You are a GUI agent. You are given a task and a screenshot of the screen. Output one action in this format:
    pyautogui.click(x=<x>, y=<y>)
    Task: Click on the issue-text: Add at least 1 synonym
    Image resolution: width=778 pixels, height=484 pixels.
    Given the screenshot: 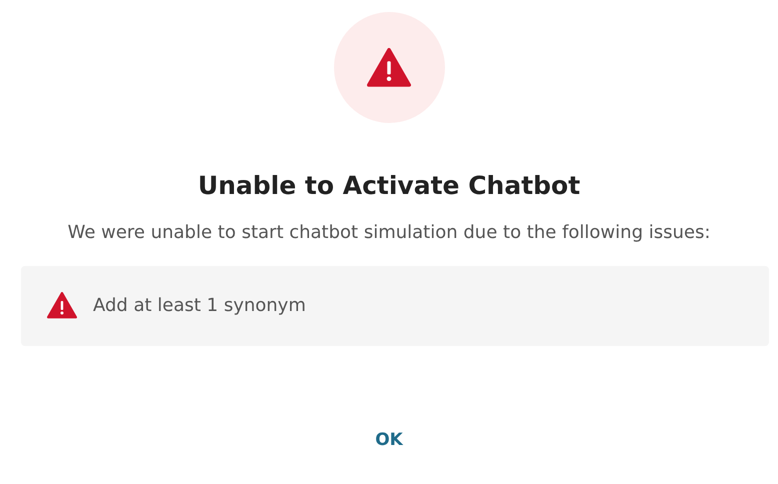 What is the action you would take?
    pyautogui.click(x=199, y=306)
    